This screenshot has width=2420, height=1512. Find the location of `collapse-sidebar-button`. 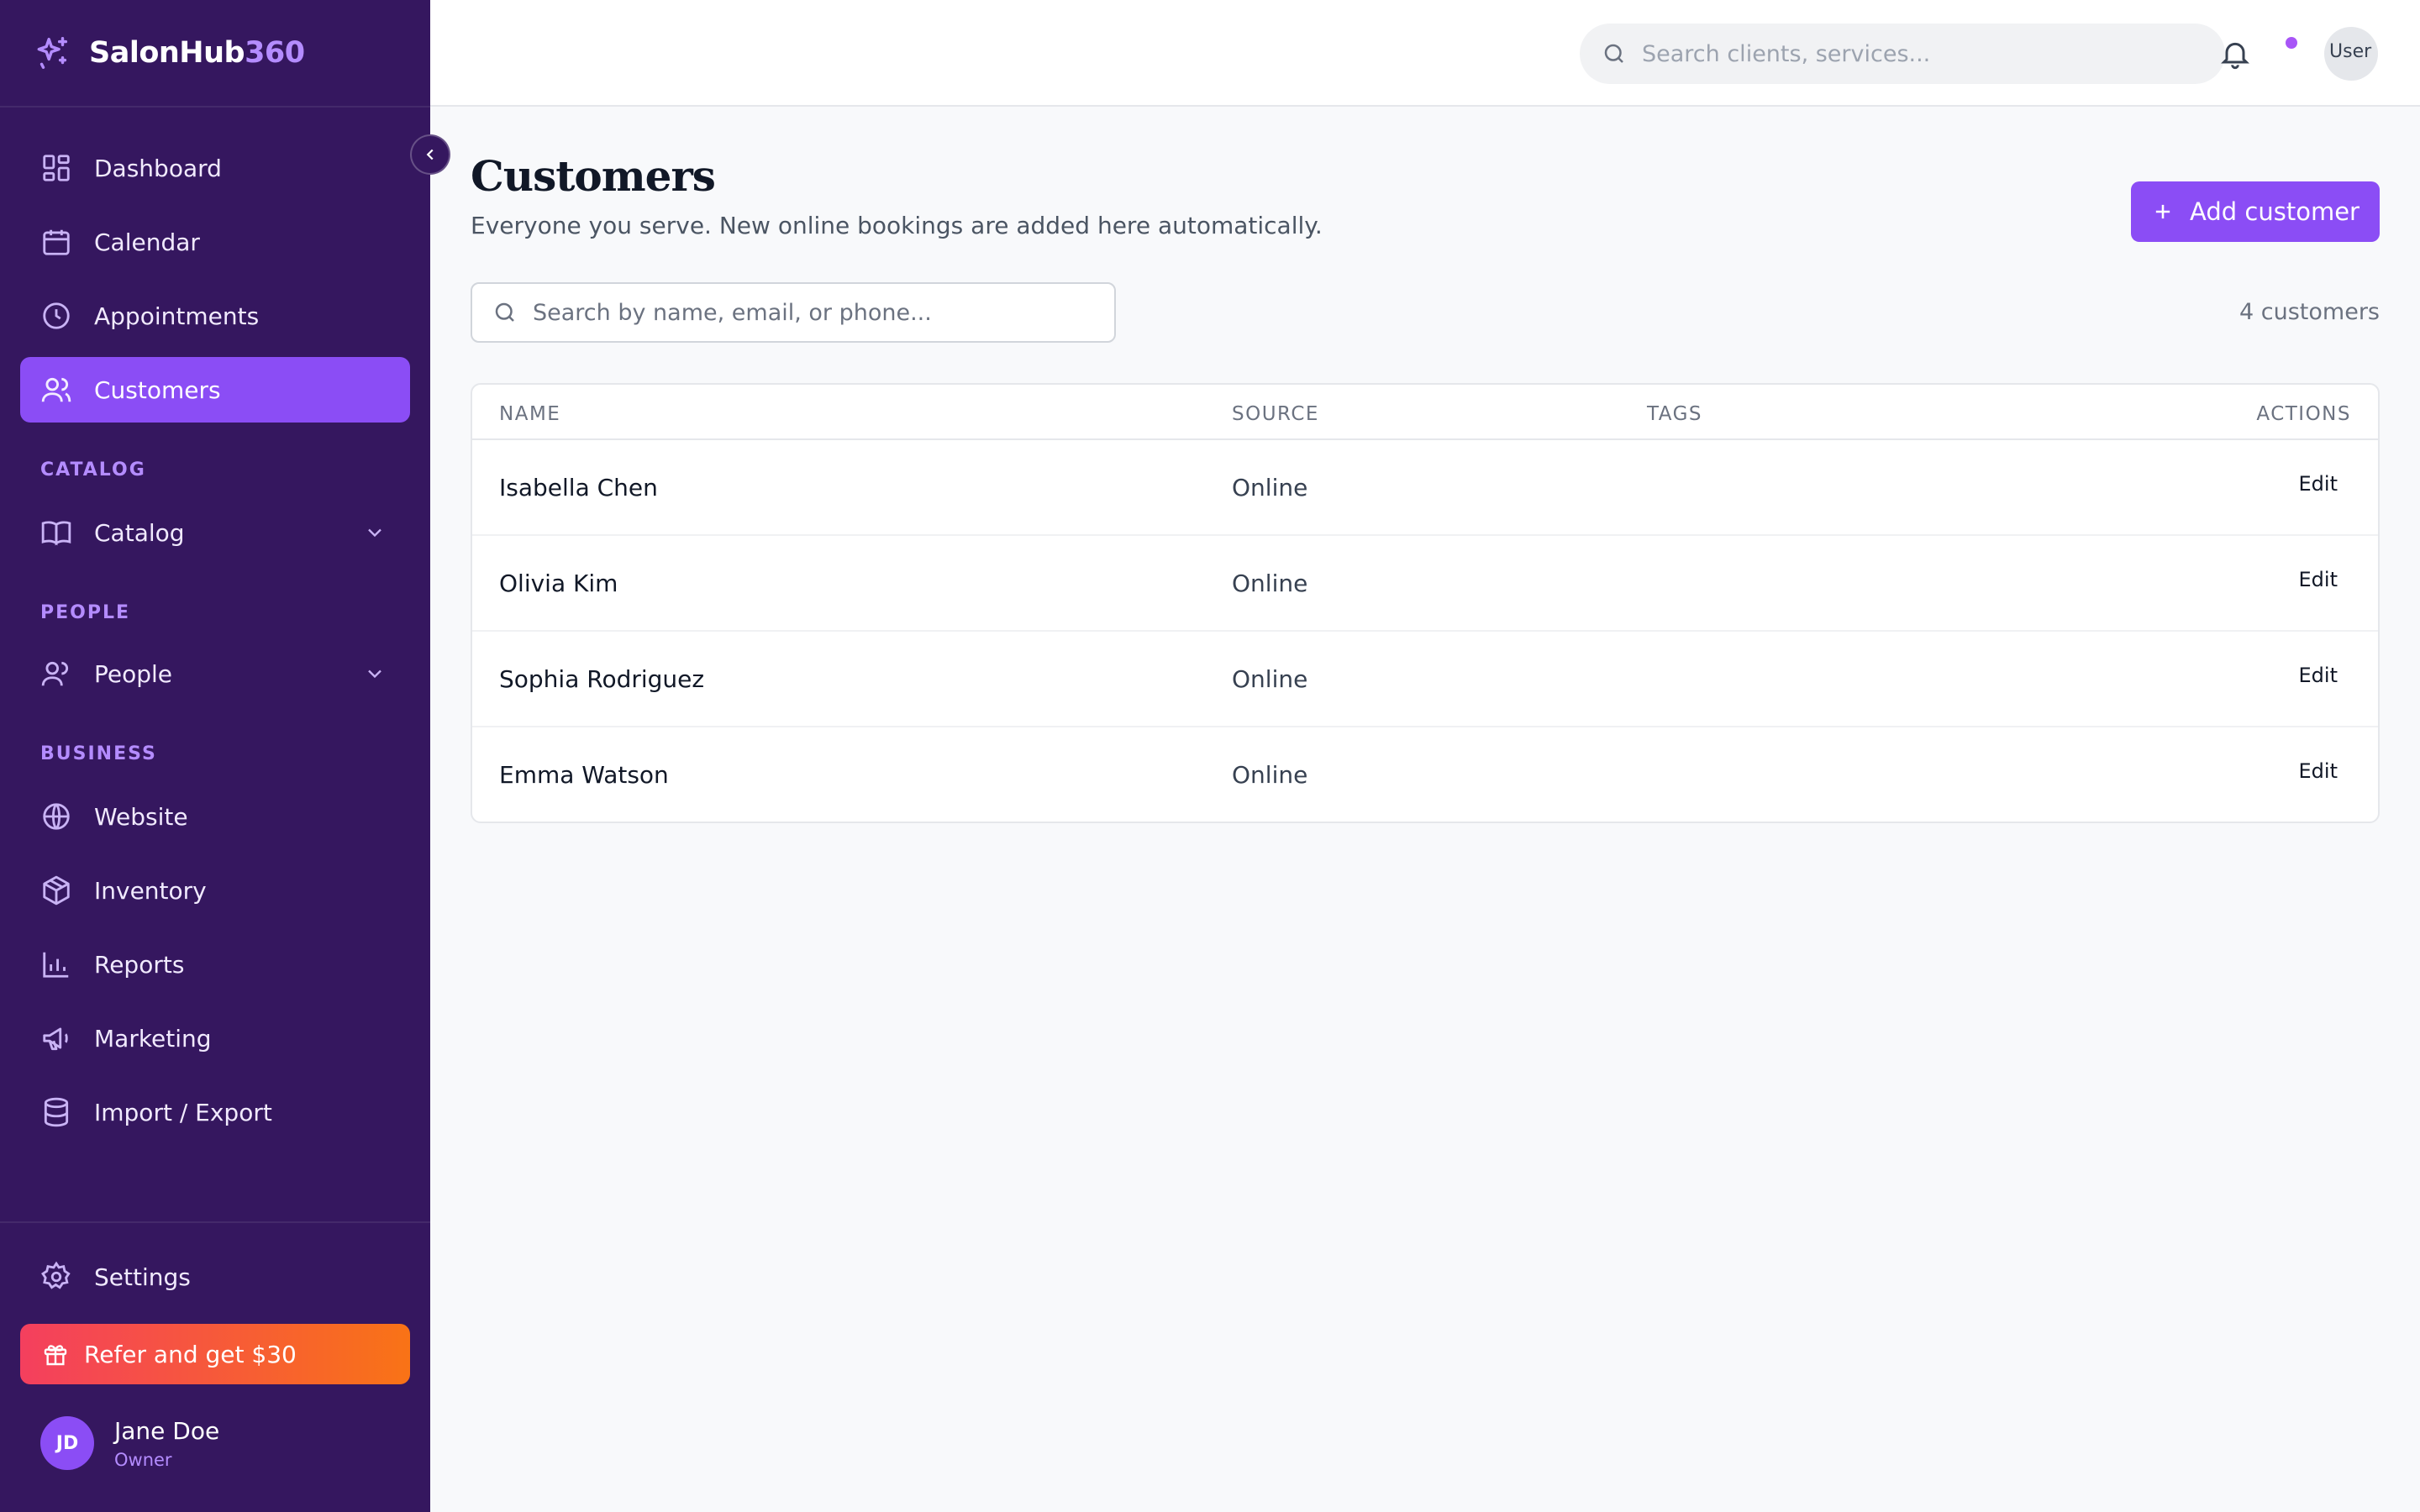

collapse-sidebar-button is located at coordinates (430, 154).